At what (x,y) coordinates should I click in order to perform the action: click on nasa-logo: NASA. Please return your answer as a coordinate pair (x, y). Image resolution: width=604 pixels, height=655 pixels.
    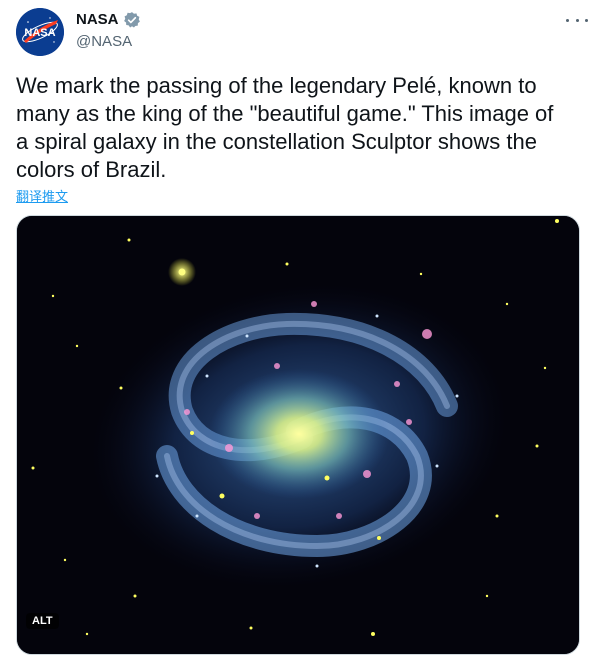
    Looking at the image, I should click on (40, 32).